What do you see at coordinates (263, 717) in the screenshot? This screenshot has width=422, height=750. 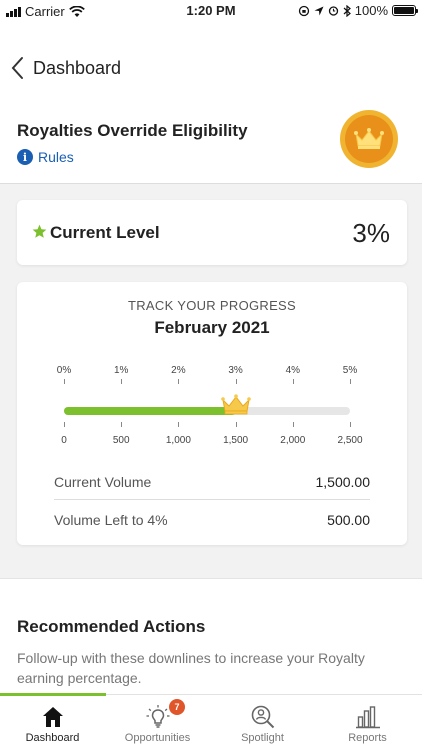 I see `spotlight-icon` at bounding box center [263, 717].